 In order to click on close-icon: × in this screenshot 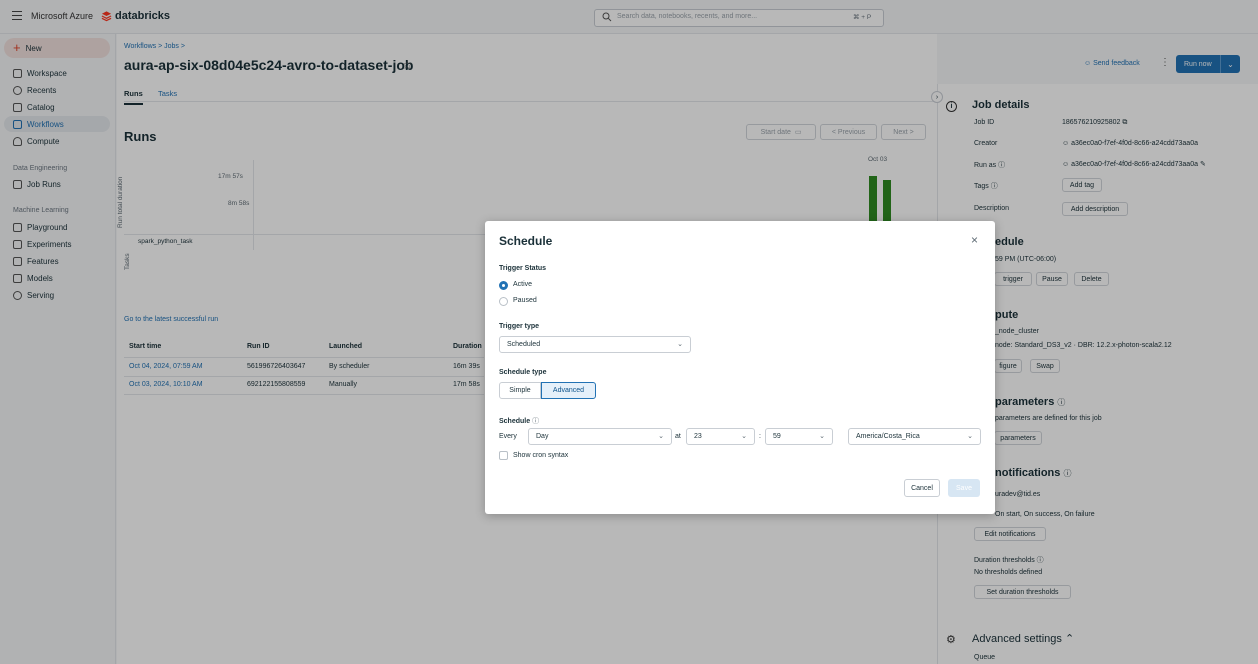, I will do `click(974, 240)`.